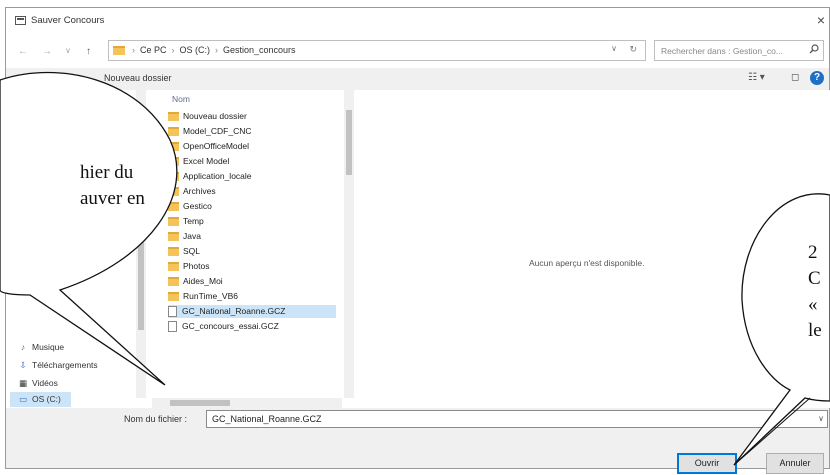  I want to click on address-dropdown-icon: ∨, so click(614, 48).